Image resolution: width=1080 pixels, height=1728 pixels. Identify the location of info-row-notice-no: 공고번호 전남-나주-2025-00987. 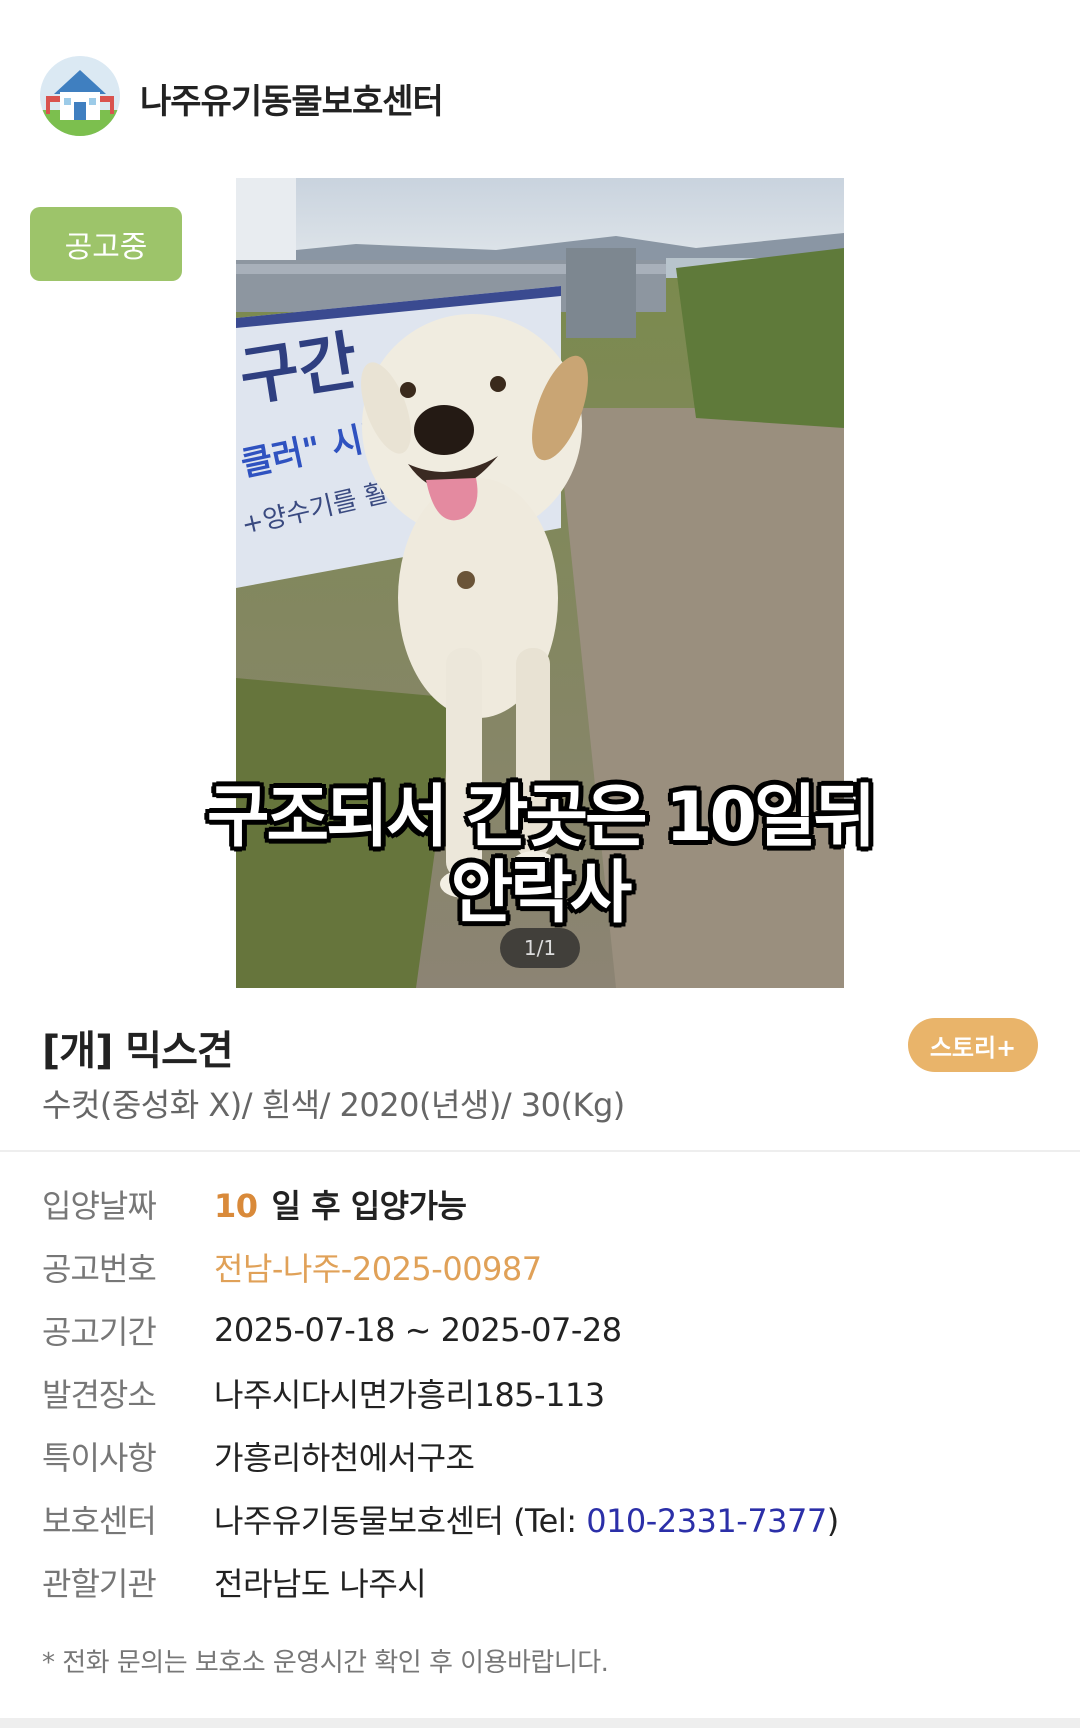
(292, 1267).